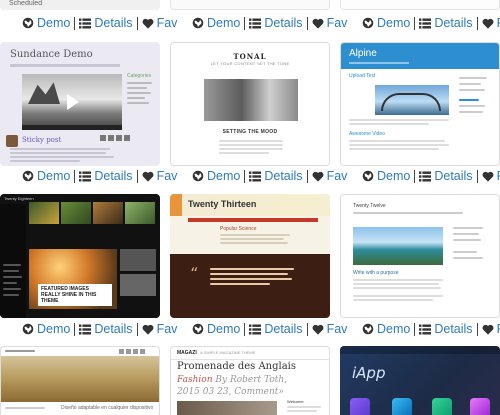 This screenshot has width=500, height=415. Describe the element at coordinates (420, 5) in the screenshot. I see `theme-card-top-right` at that location.